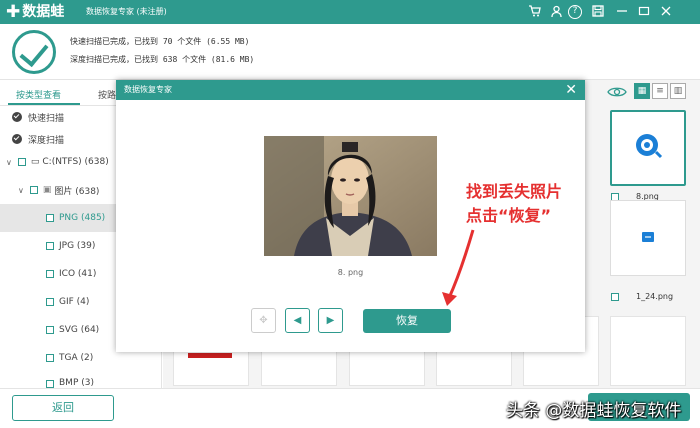 The image size is (700, 428). I want to click on cart-icon, so click(534, 12).